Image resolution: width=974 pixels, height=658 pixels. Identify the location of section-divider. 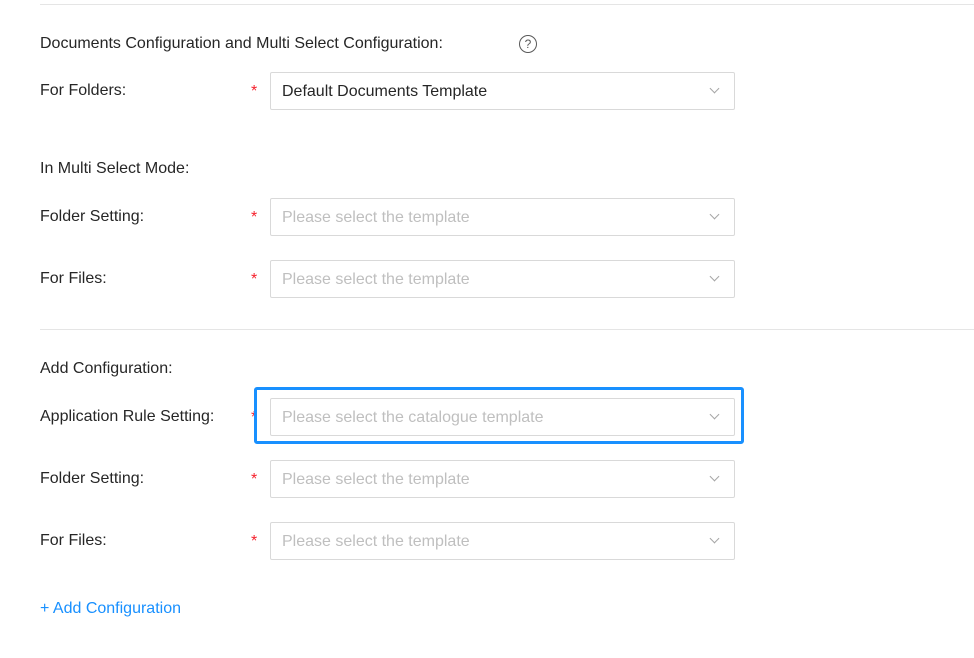
(507, 329).